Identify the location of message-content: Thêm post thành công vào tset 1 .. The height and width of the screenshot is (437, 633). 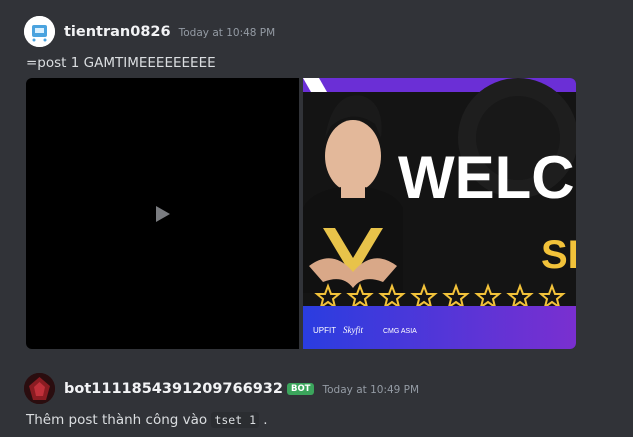
(147, 420).